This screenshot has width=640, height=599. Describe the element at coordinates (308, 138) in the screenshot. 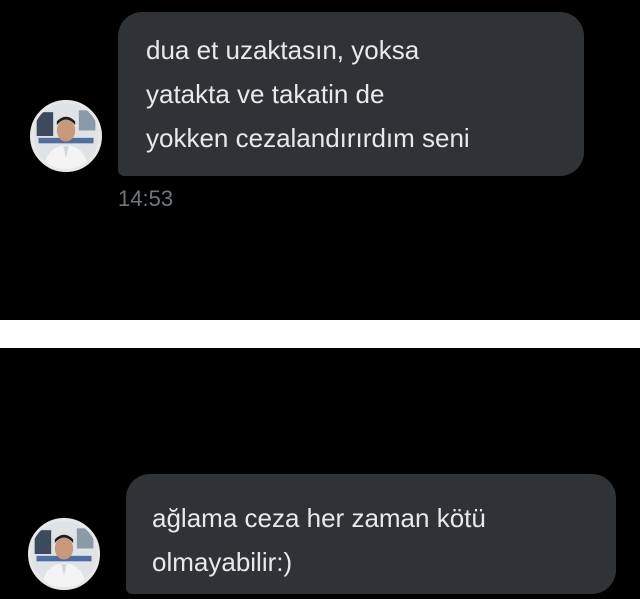

I see `message-text-line: yokken cezalandırırdım seni` at that location.